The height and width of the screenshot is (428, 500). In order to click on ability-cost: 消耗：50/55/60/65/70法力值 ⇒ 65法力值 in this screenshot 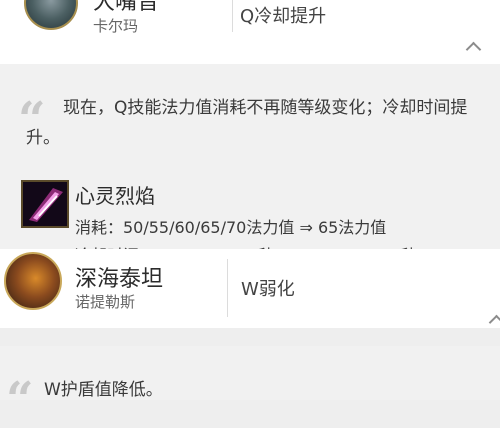, I will do `click(231, 227)`.